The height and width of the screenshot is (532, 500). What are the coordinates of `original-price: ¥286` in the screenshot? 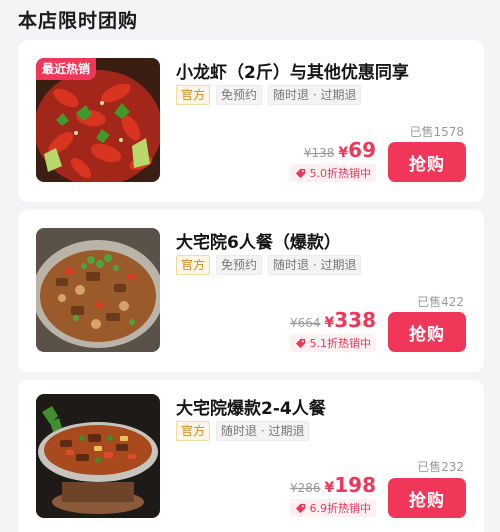 It's located at (305, 488).